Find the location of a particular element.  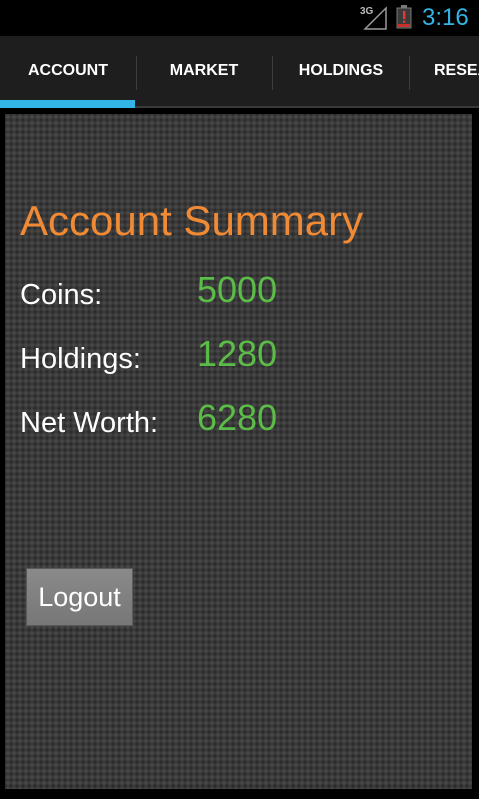

selected-tab-indicator is located at coordinates (67, 104).